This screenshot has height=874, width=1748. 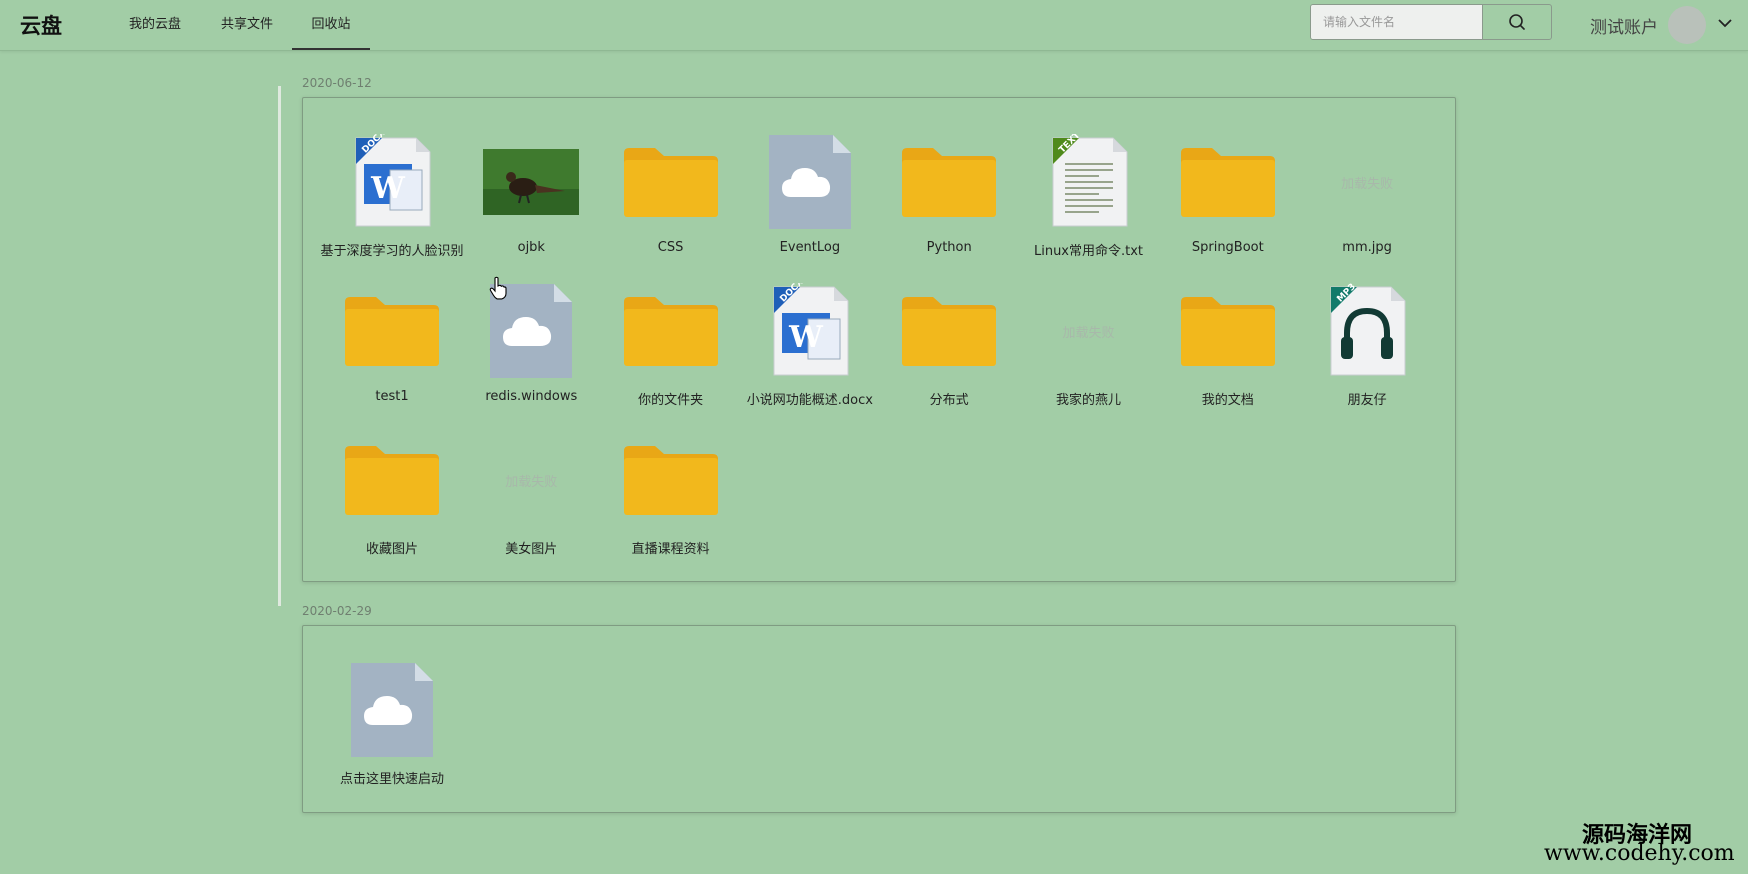 What do you see at coordinates (879, 719) in the screenshot?
I see `file-group: 点击这里快速启动` at bounding box center [879, 719].